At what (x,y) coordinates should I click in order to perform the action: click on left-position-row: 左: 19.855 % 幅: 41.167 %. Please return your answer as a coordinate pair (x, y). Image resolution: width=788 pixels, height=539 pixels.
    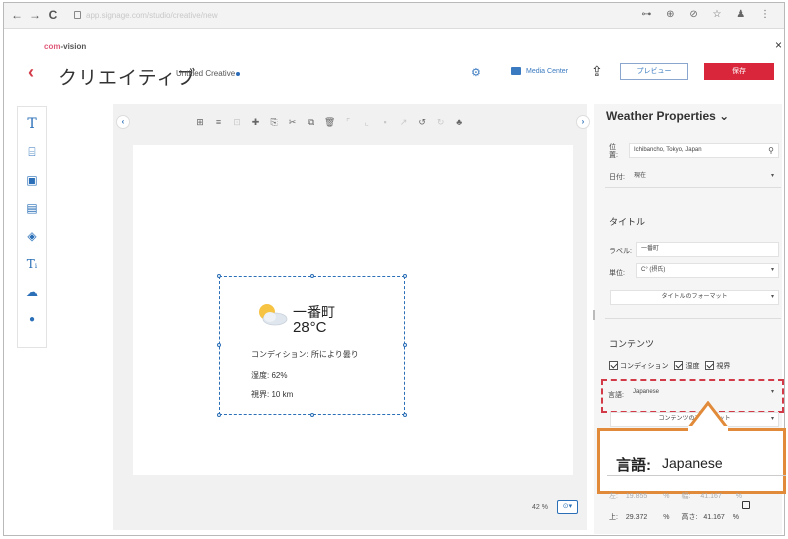
    Looking at the image, I should click on (675, 496).